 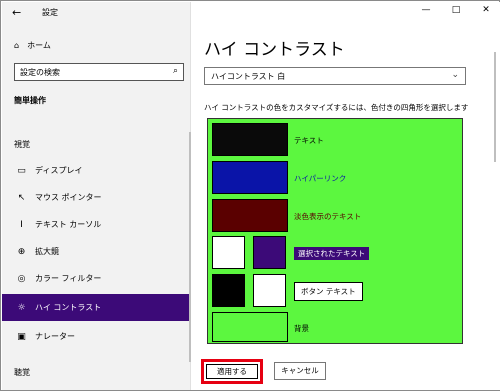 I want to click on group-heading-vision: 視覚, so click(x=22, y=144).